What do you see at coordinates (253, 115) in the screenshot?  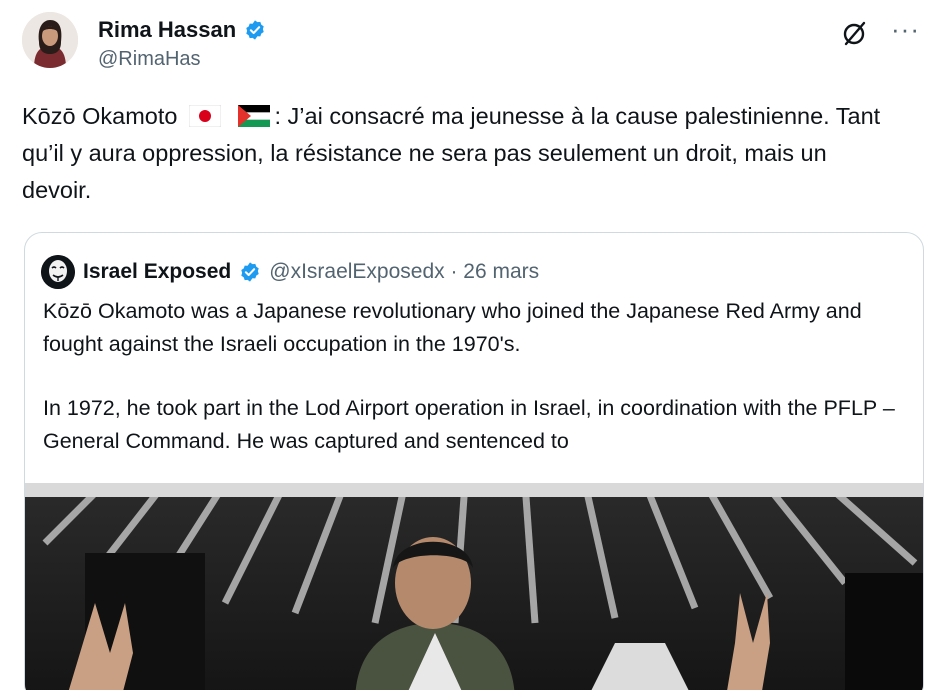 I see `palestine-flag-icon` at bounding box center [253, 115].